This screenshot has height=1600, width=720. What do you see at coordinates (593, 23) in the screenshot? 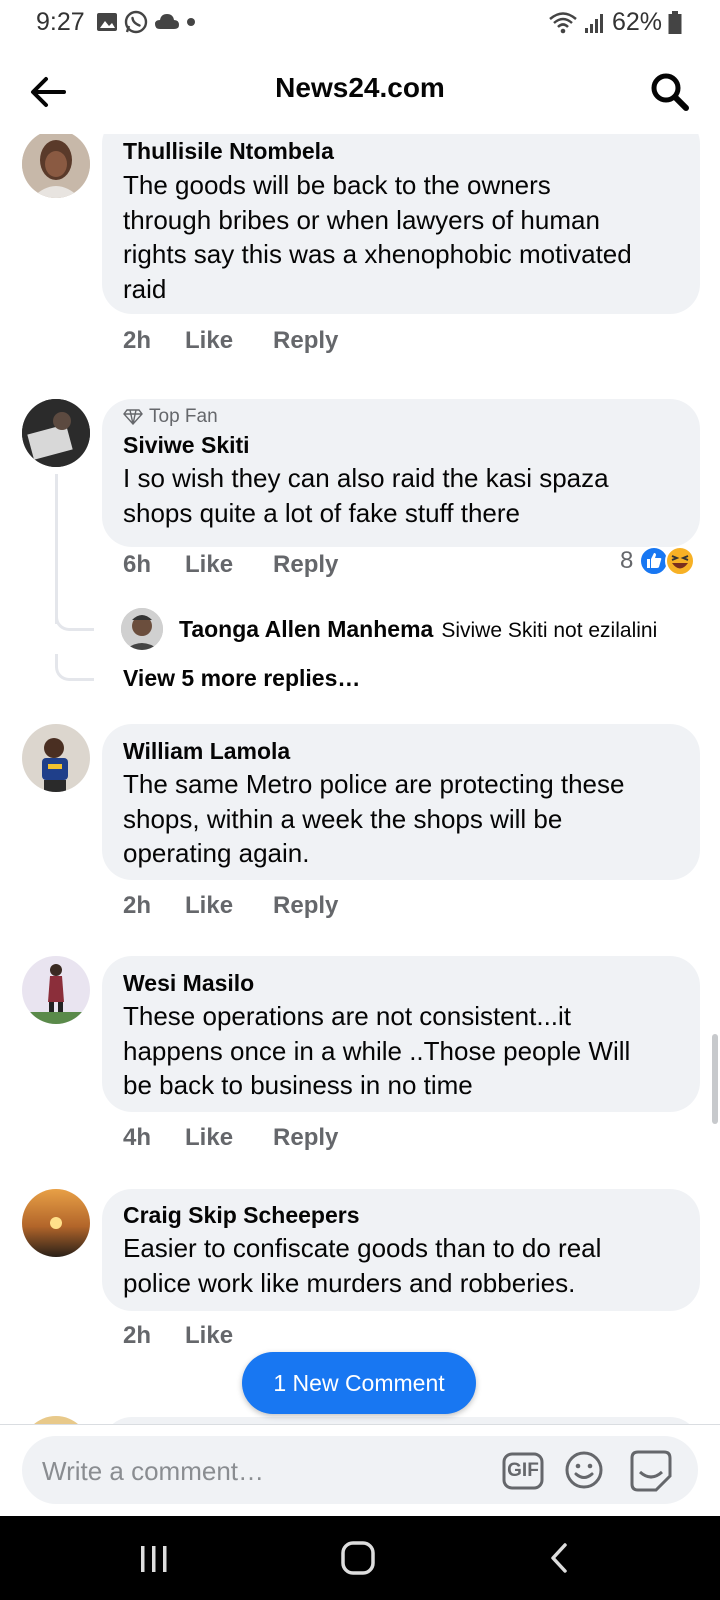
I see `signal-icon` at bounding box center [593, 23].